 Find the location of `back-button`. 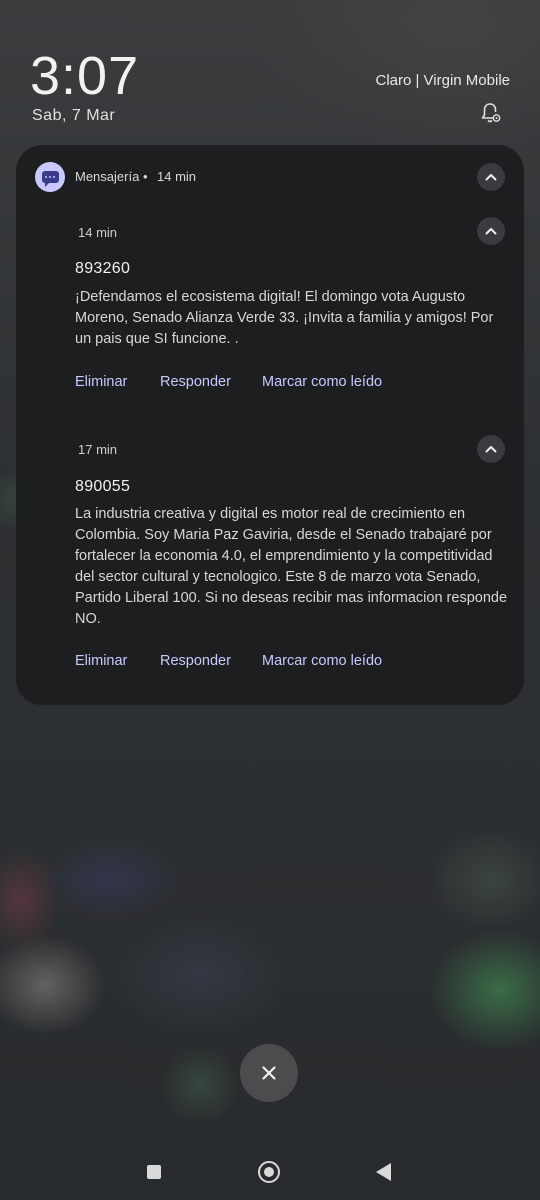

back-button is located at coordinates (383, 1172).